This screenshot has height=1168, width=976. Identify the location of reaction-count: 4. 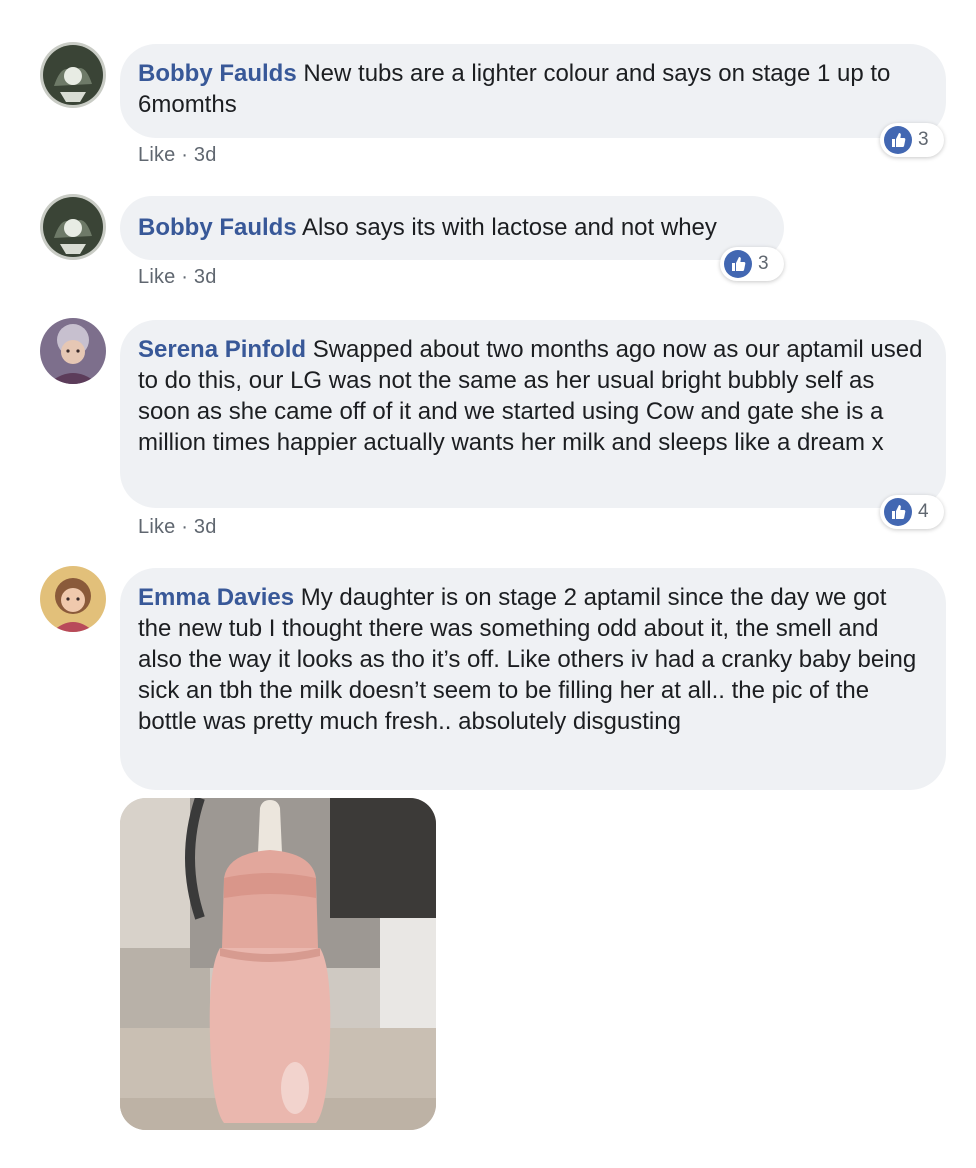
(912, 512).